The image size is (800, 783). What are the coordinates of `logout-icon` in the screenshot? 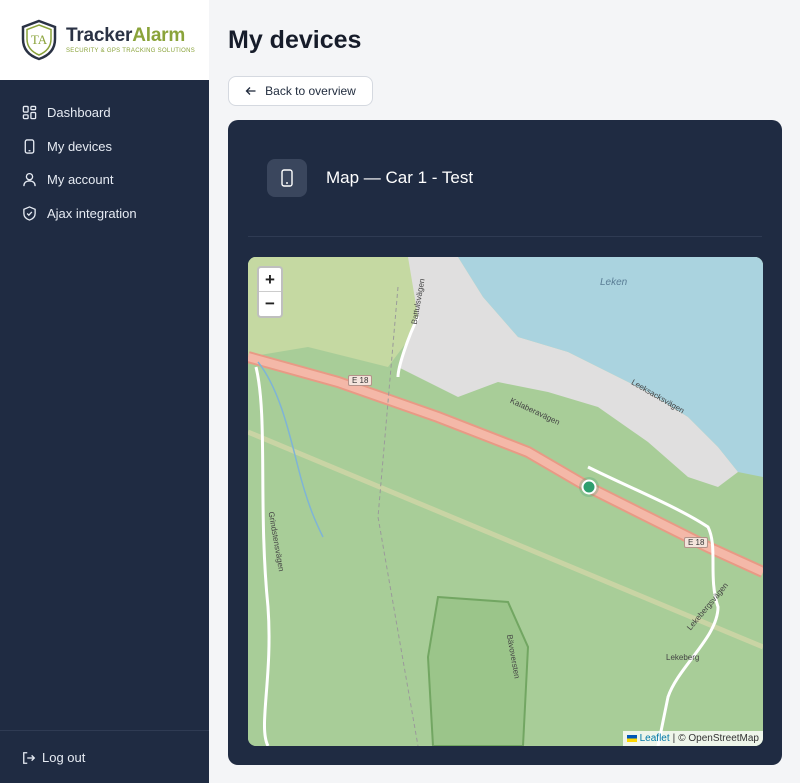 It's located at (29, 757).